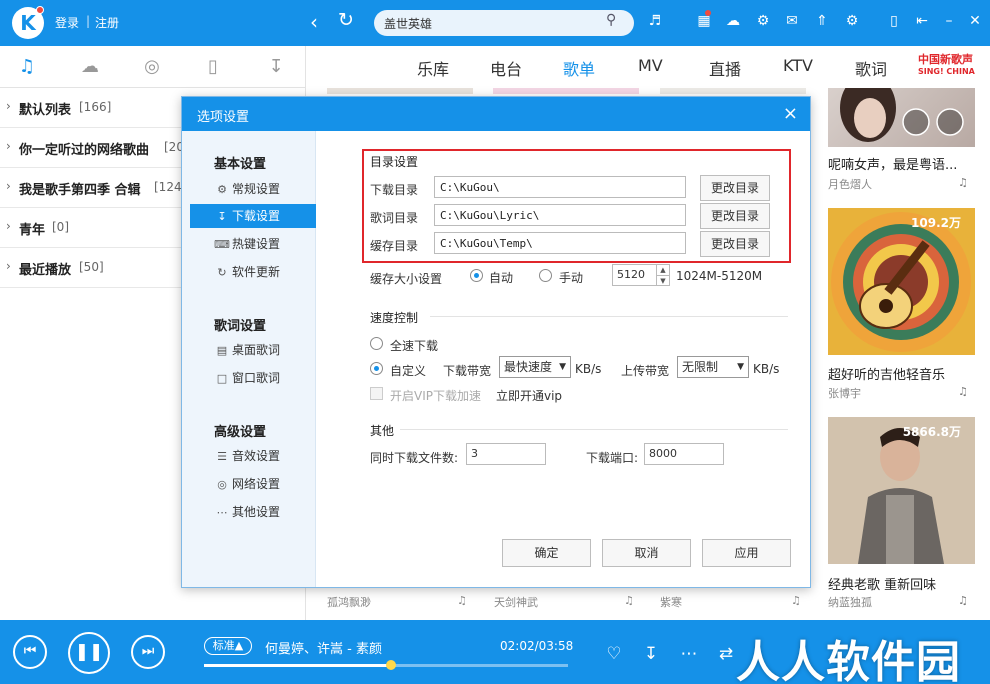 This screenshot has width=990, height=684. I want to click on more-icon: ⋯, so click(689, 654).